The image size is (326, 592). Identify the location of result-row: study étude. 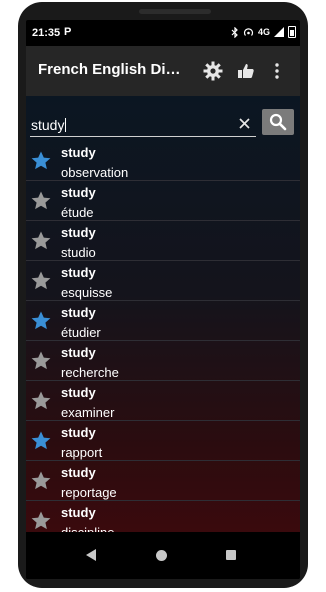
(163, 201).